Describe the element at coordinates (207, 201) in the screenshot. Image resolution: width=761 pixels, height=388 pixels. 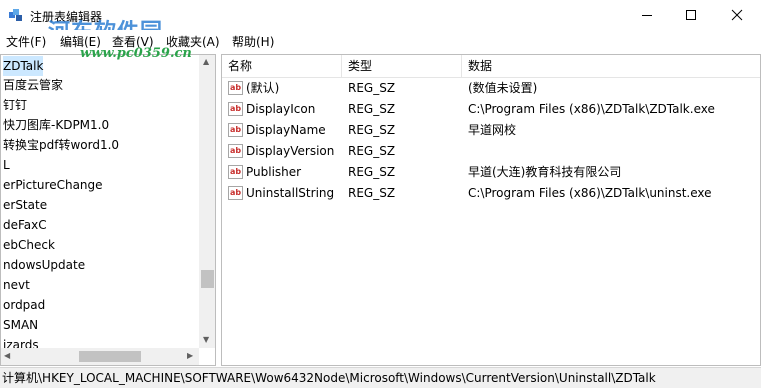
I see `tree-vertical-scrollbar: ▲ ▼` at that location.